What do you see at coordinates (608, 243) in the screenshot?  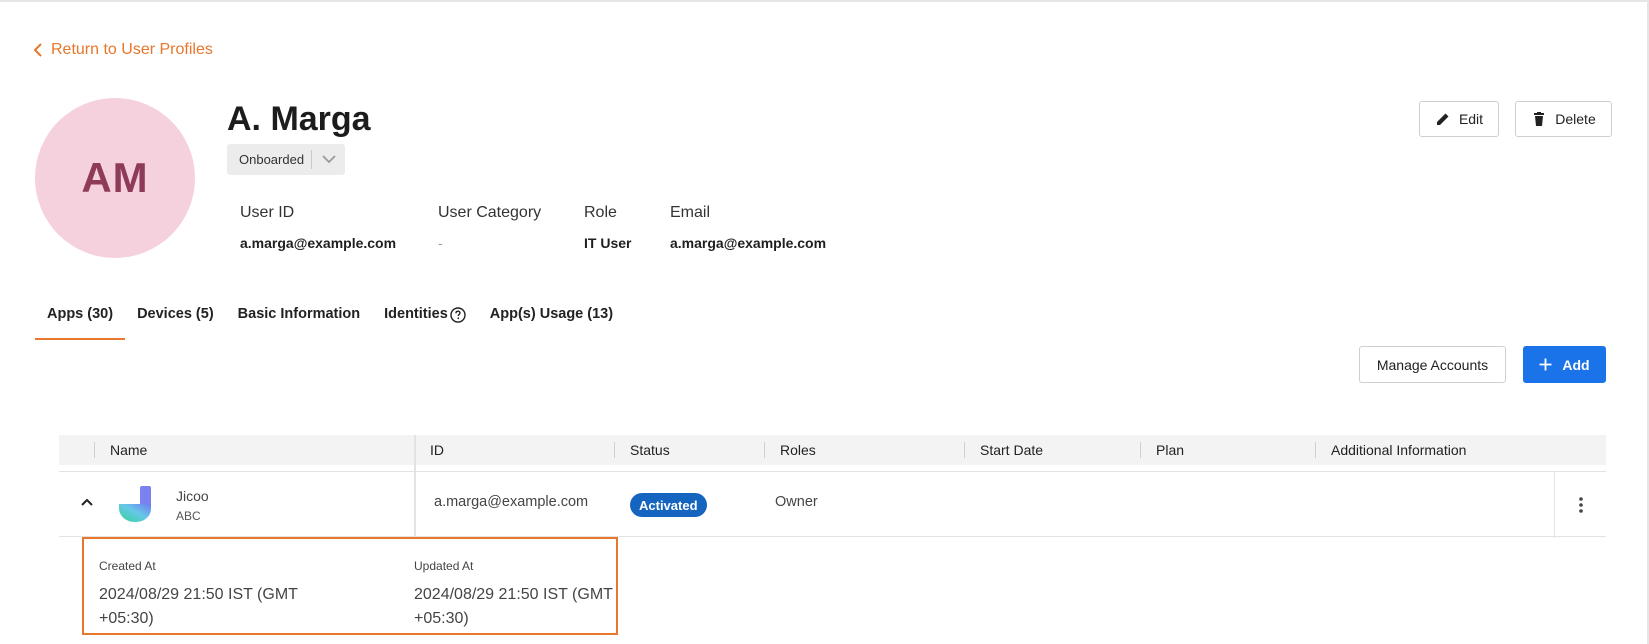 I see `role-value: IT User` at bounding box center [608, 243].